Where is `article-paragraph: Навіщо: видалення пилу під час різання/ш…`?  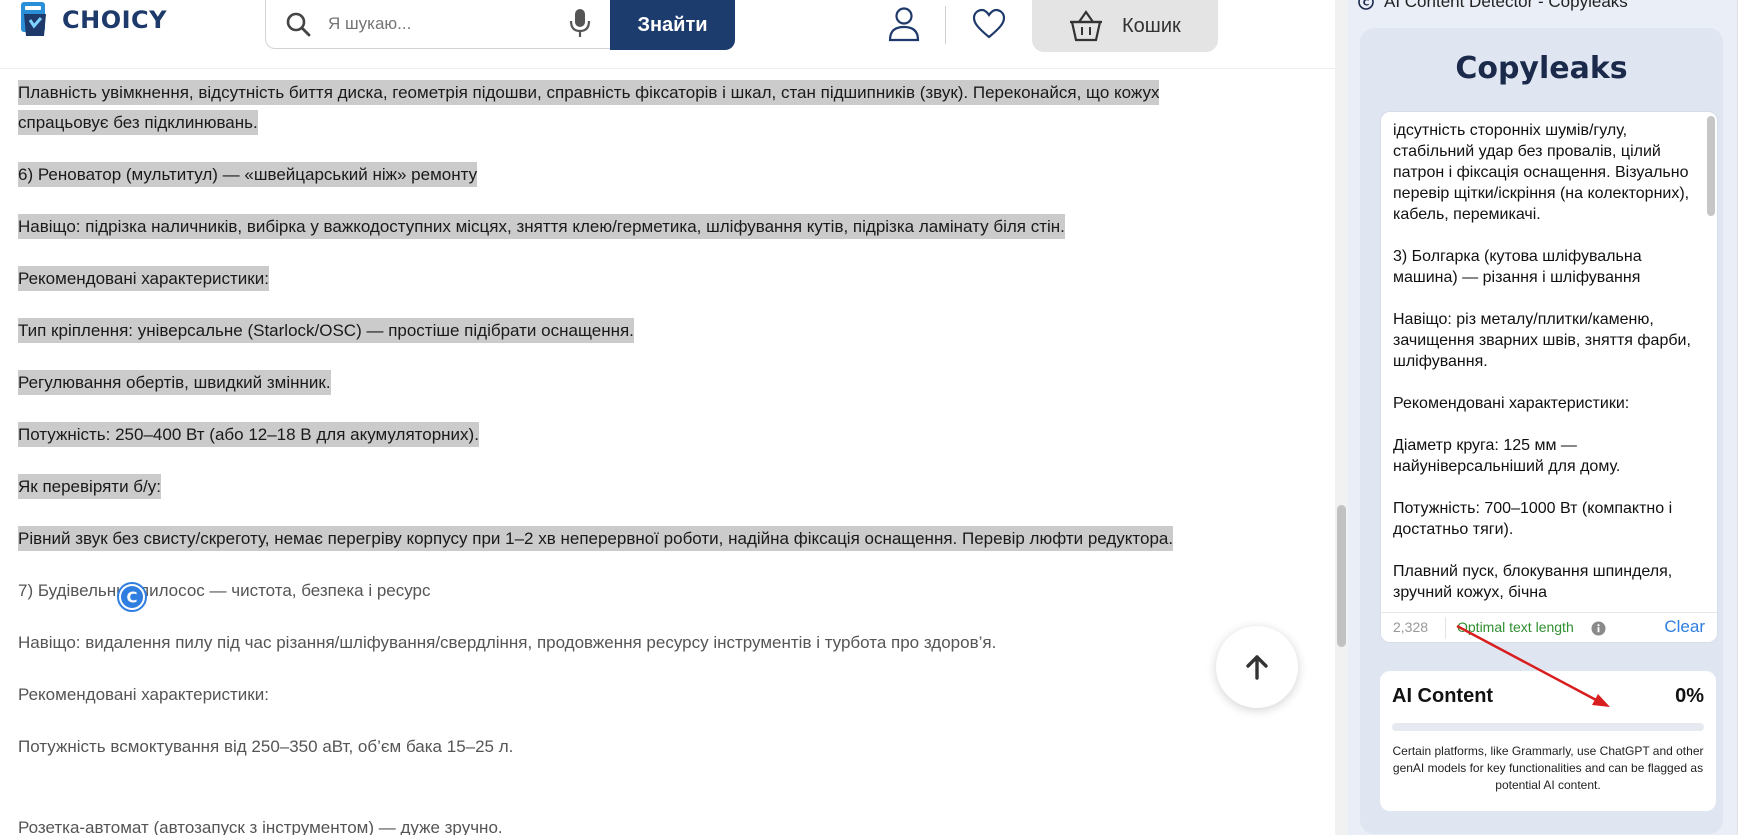 article-paragraph: Навіщо: видалення пилу під час різання/ш… is located at coordinates (628, 643).